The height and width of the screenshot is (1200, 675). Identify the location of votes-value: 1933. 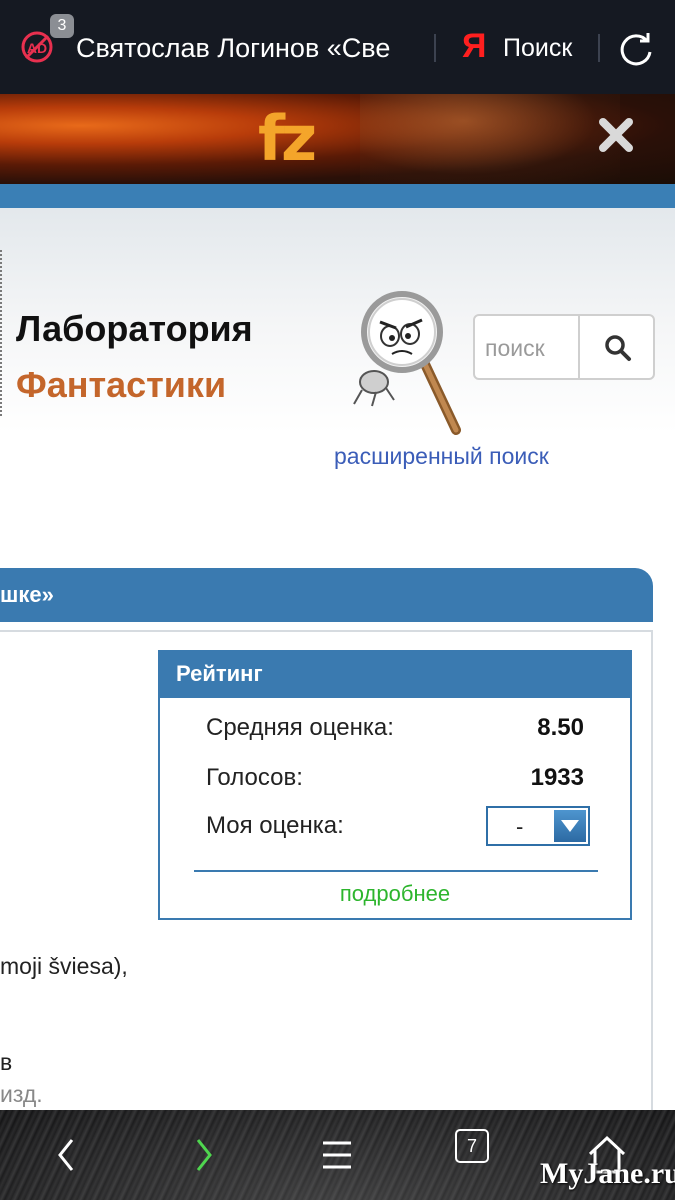
(557, 777).